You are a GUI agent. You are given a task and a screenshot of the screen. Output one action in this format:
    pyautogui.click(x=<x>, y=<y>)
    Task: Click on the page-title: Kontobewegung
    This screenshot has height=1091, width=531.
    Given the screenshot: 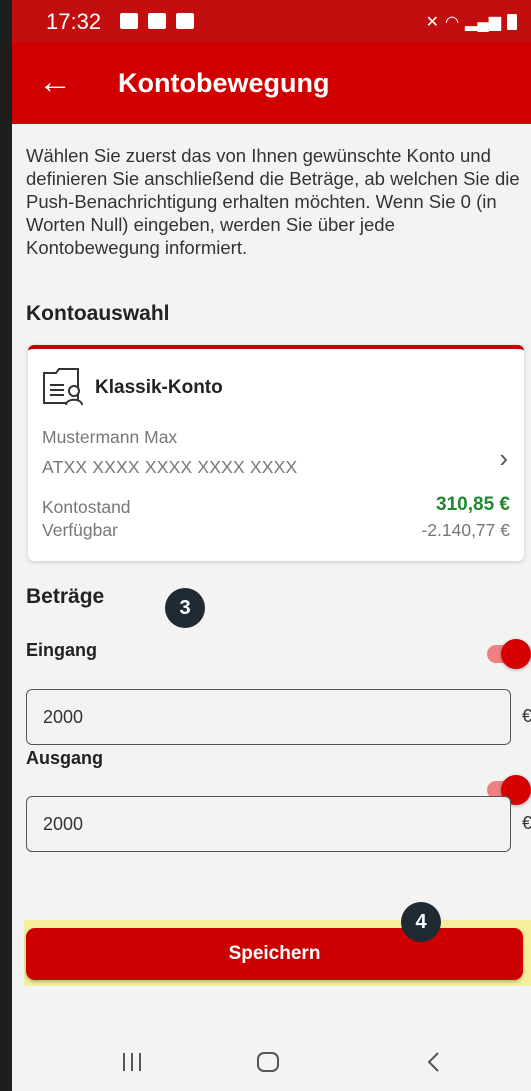 What is the action you would take?
    pyautogui.click(x=224, y=83)
    